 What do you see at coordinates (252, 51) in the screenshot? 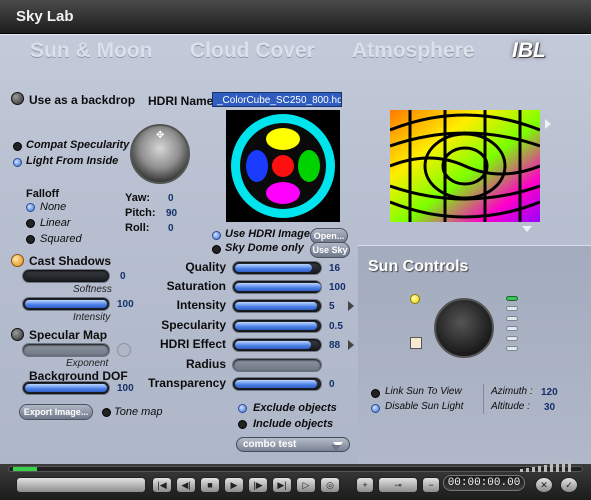
I see `tab-cloud-cover: Cloud Cover` at bounding box center [252, 51].